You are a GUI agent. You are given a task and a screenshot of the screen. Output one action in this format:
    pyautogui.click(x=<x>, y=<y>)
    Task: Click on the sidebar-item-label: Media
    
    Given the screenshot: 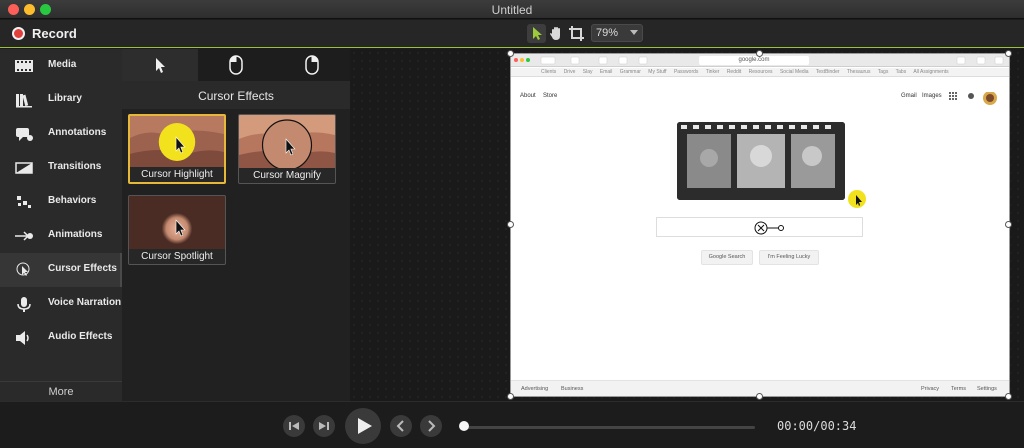 What is the action you would take?
    pyautogui.click(x=62, y=64)
    